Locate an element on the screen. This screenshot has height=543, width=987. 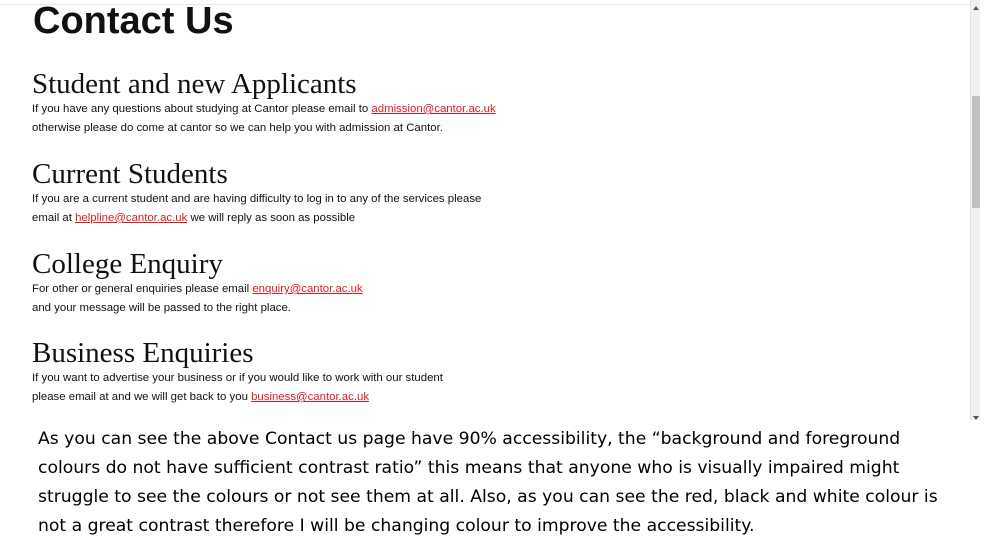
vertical-scrollbar is located at coordinates (975, 210).